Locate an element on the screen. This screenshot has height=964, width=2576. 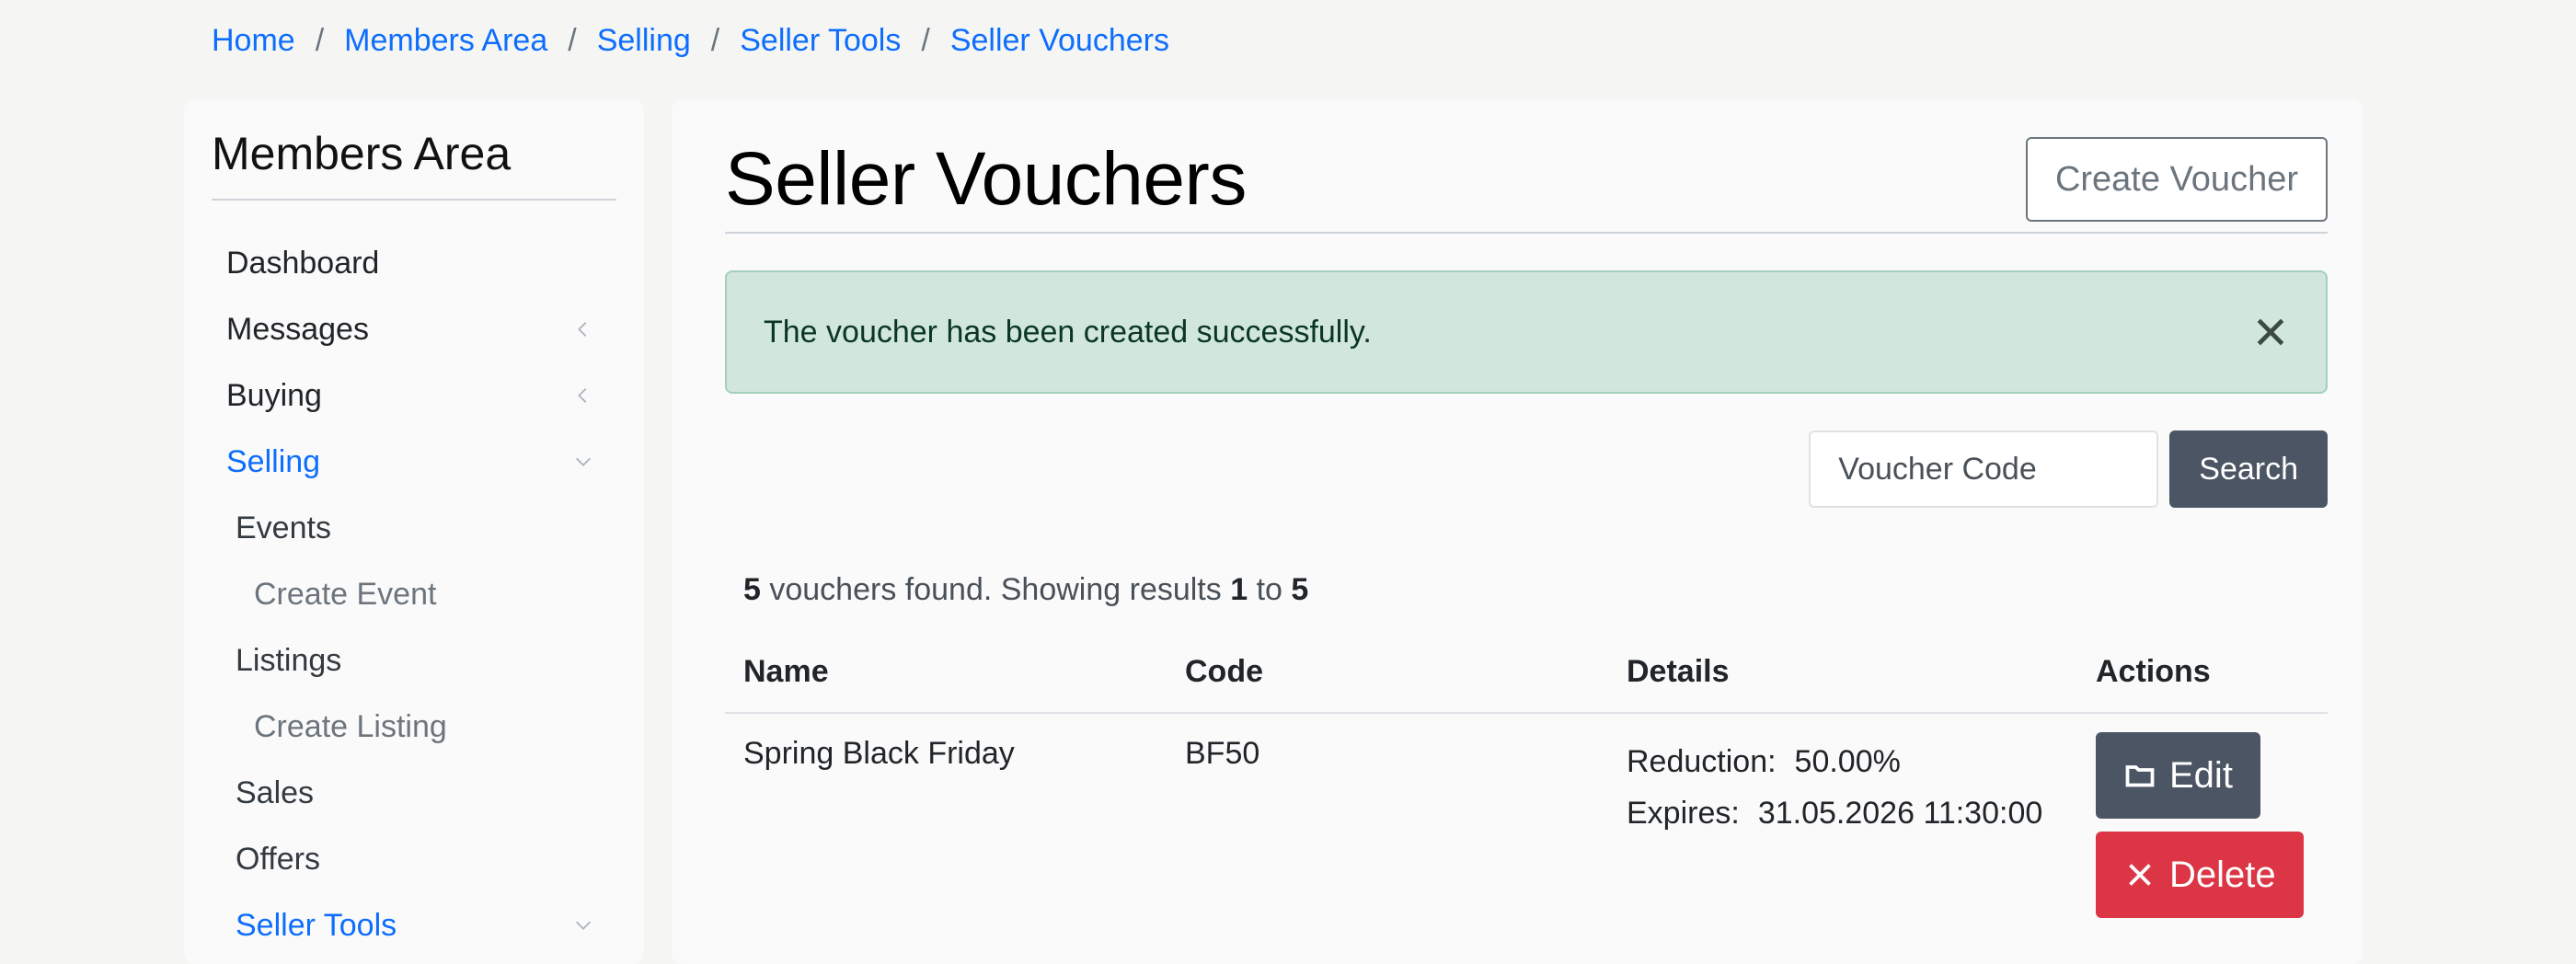
column-header-details: Details is located at coordinates (1842, 684).